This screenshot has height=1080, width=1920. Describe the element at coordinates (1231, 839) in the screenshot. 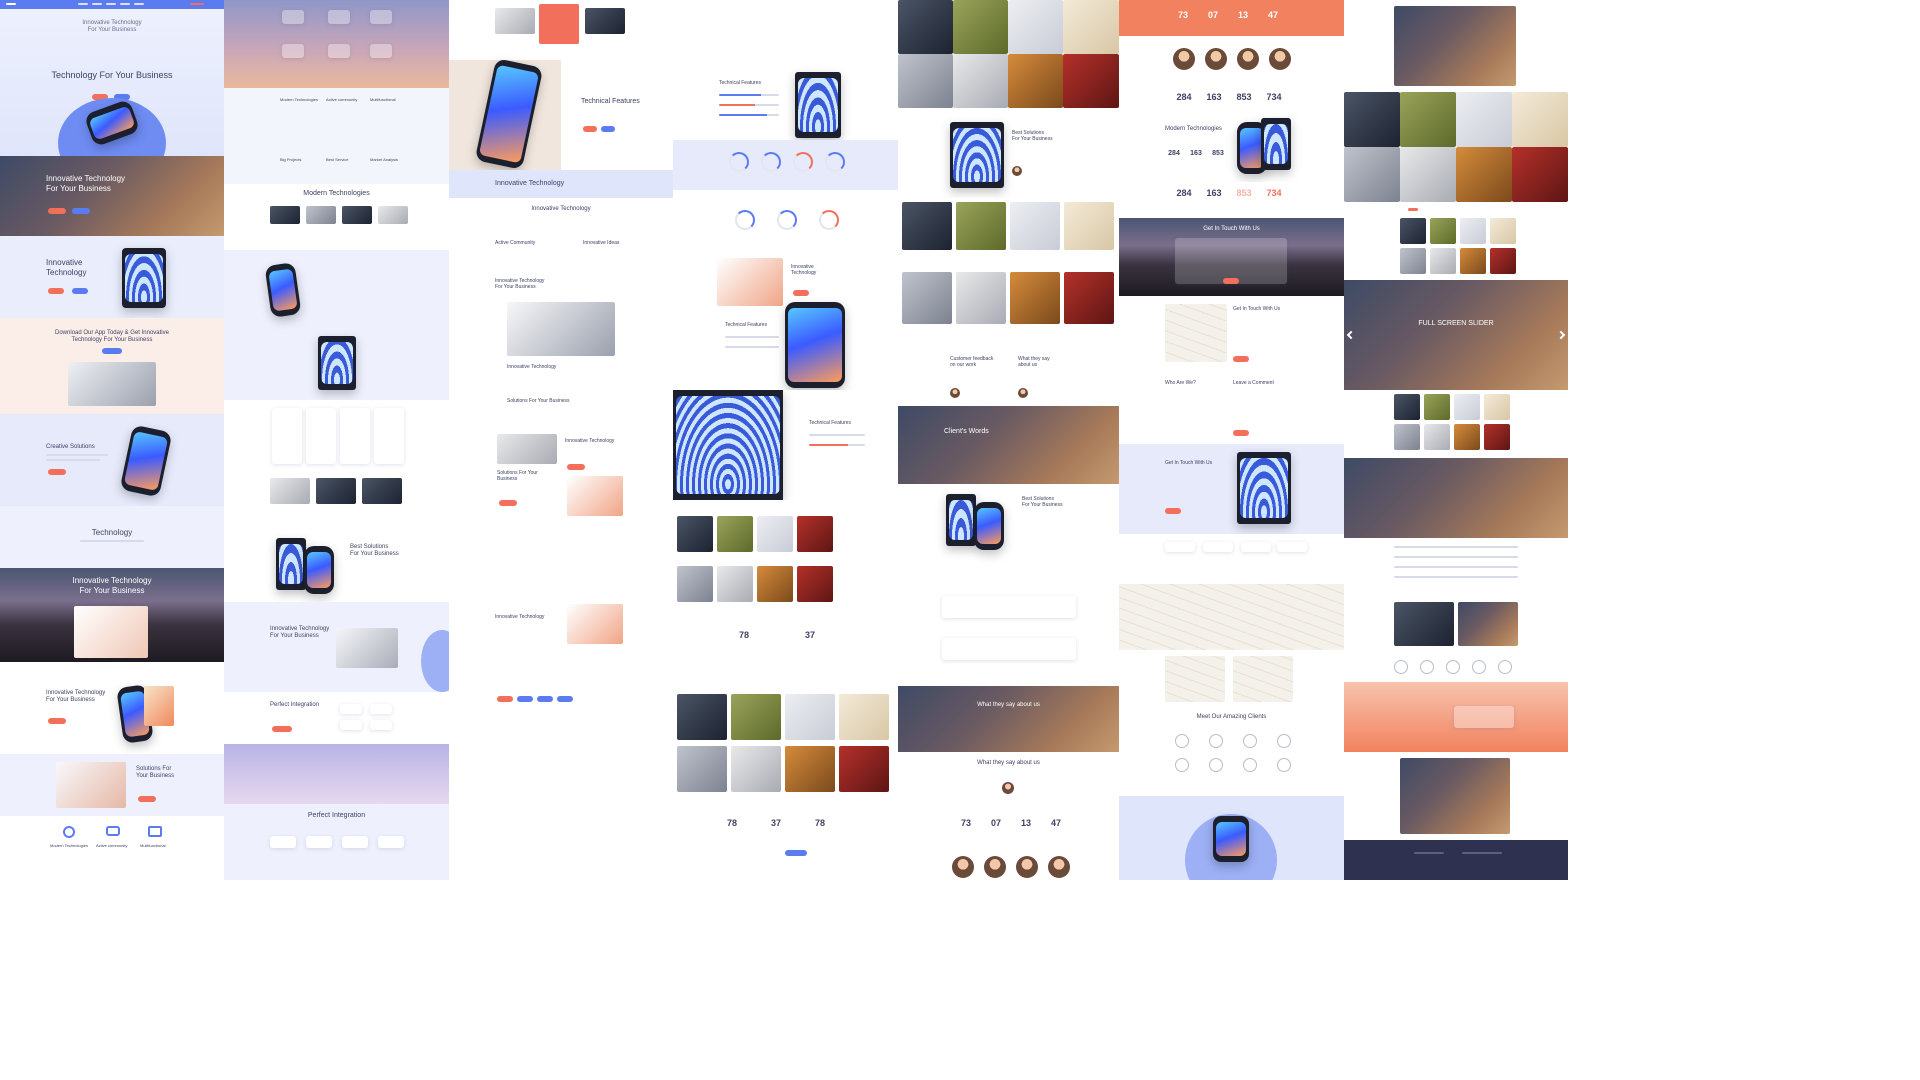

I see `watch-image` at that location.